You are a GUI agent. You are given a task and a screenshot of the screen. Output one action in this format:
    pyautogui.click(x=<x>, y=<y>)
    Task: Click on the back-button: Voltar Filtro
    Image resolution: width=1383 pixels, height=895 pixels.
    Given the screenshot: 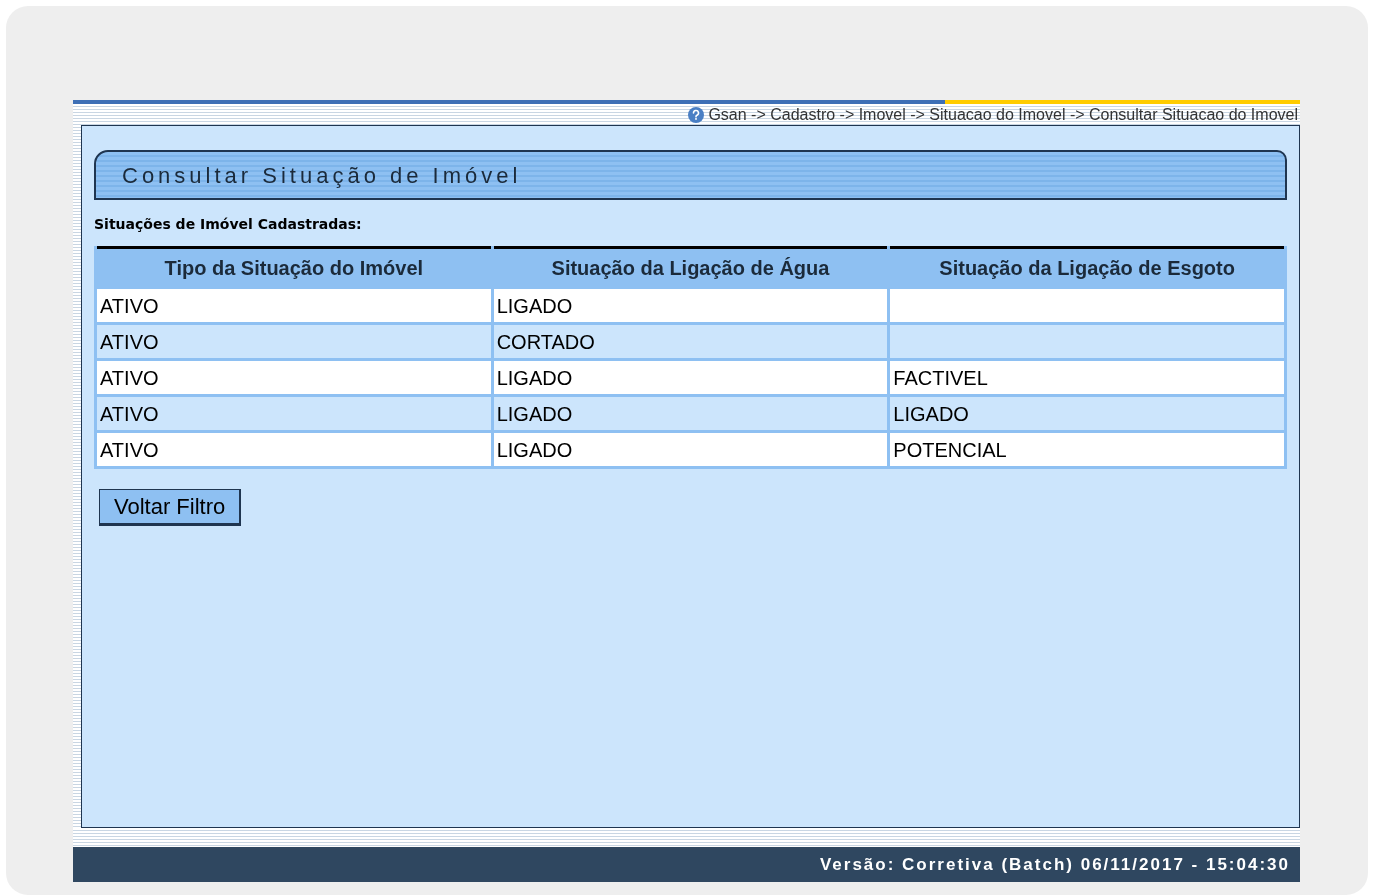 What is the action you would take?
    pyautogui.click(x=170, y=507)
    